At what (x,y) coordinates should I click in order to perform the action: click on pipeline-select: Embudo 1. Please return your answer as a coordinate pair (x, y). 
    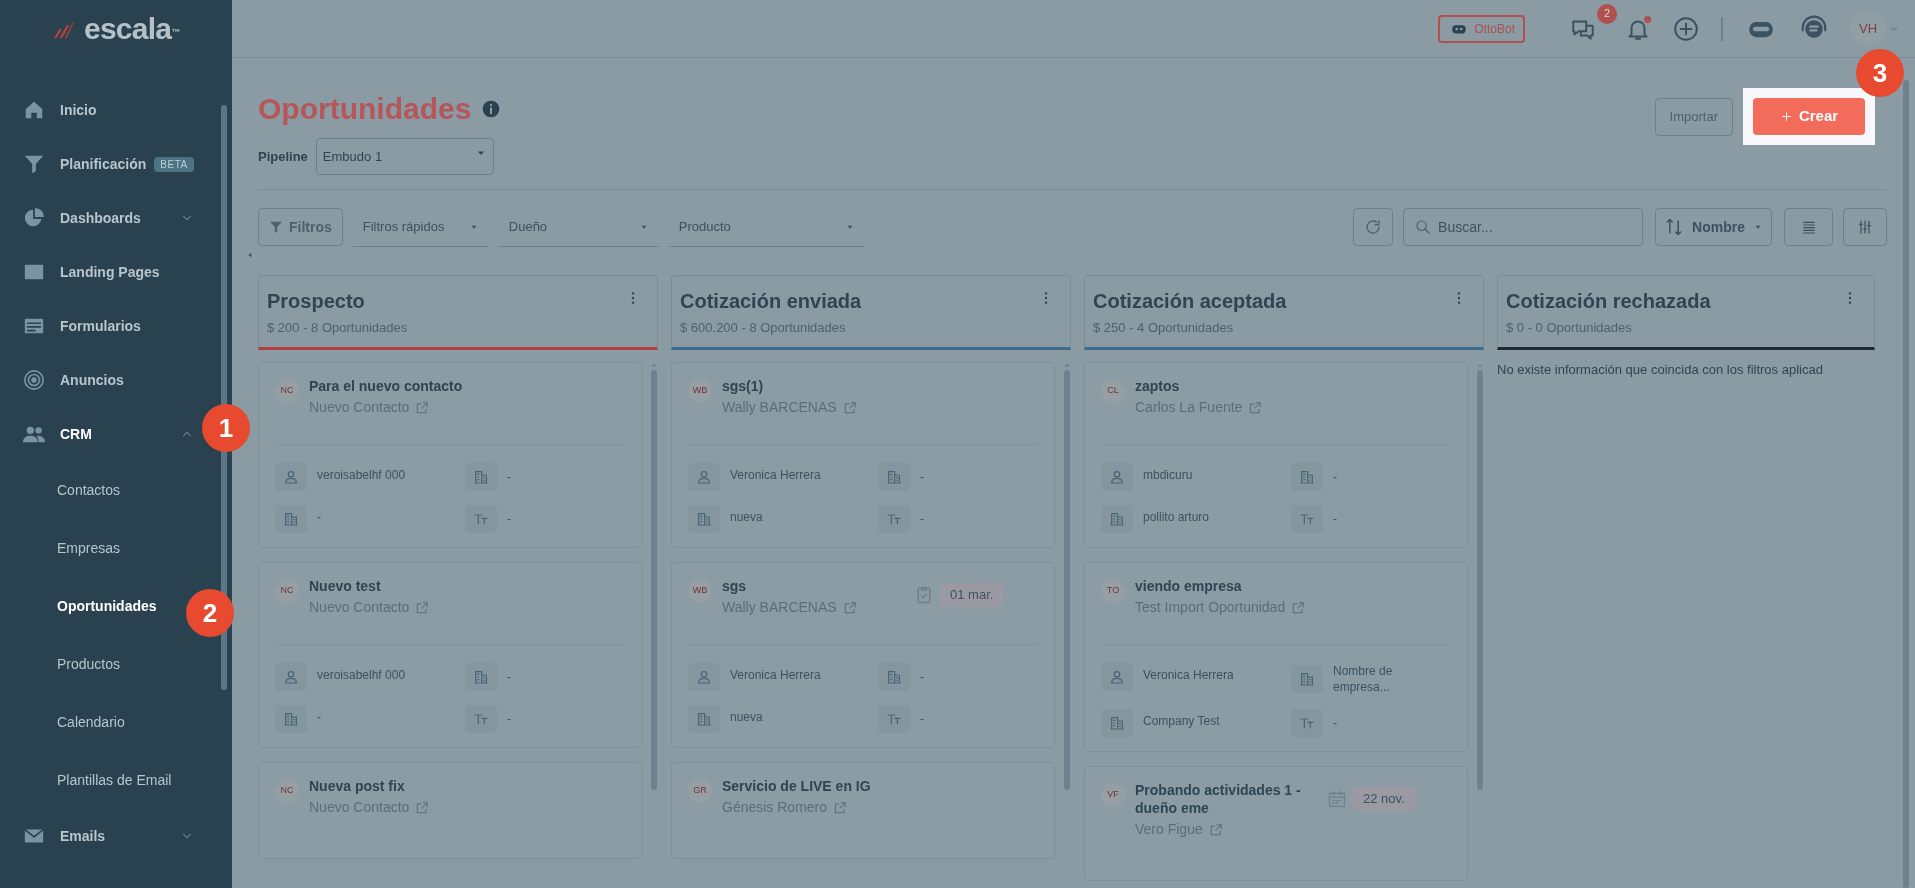
    Looking at the image, I should click on (404, 156).